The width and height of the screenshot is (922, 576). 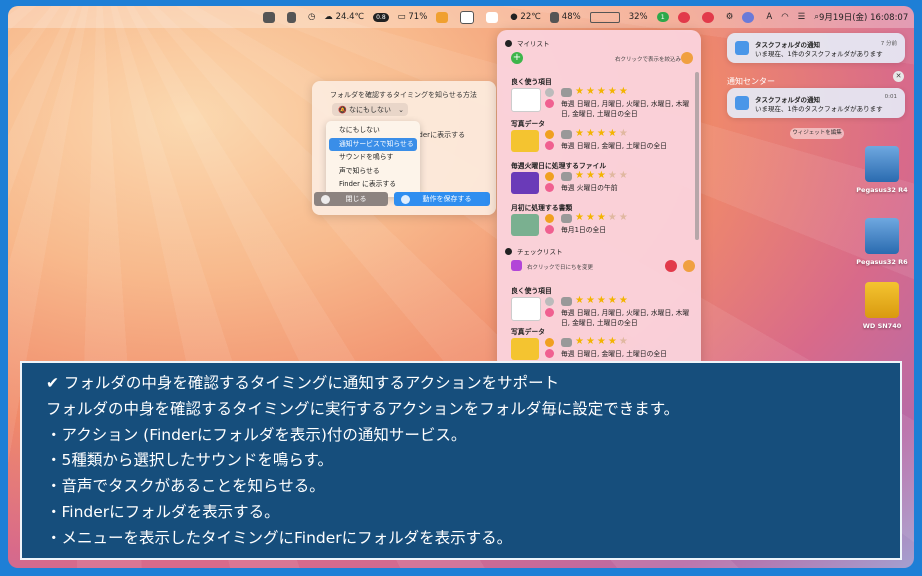 What do you see at coordinates (730, 17) in the screenshot?
I see `gear-icon: ⚙` at bounding box center [730, 17].